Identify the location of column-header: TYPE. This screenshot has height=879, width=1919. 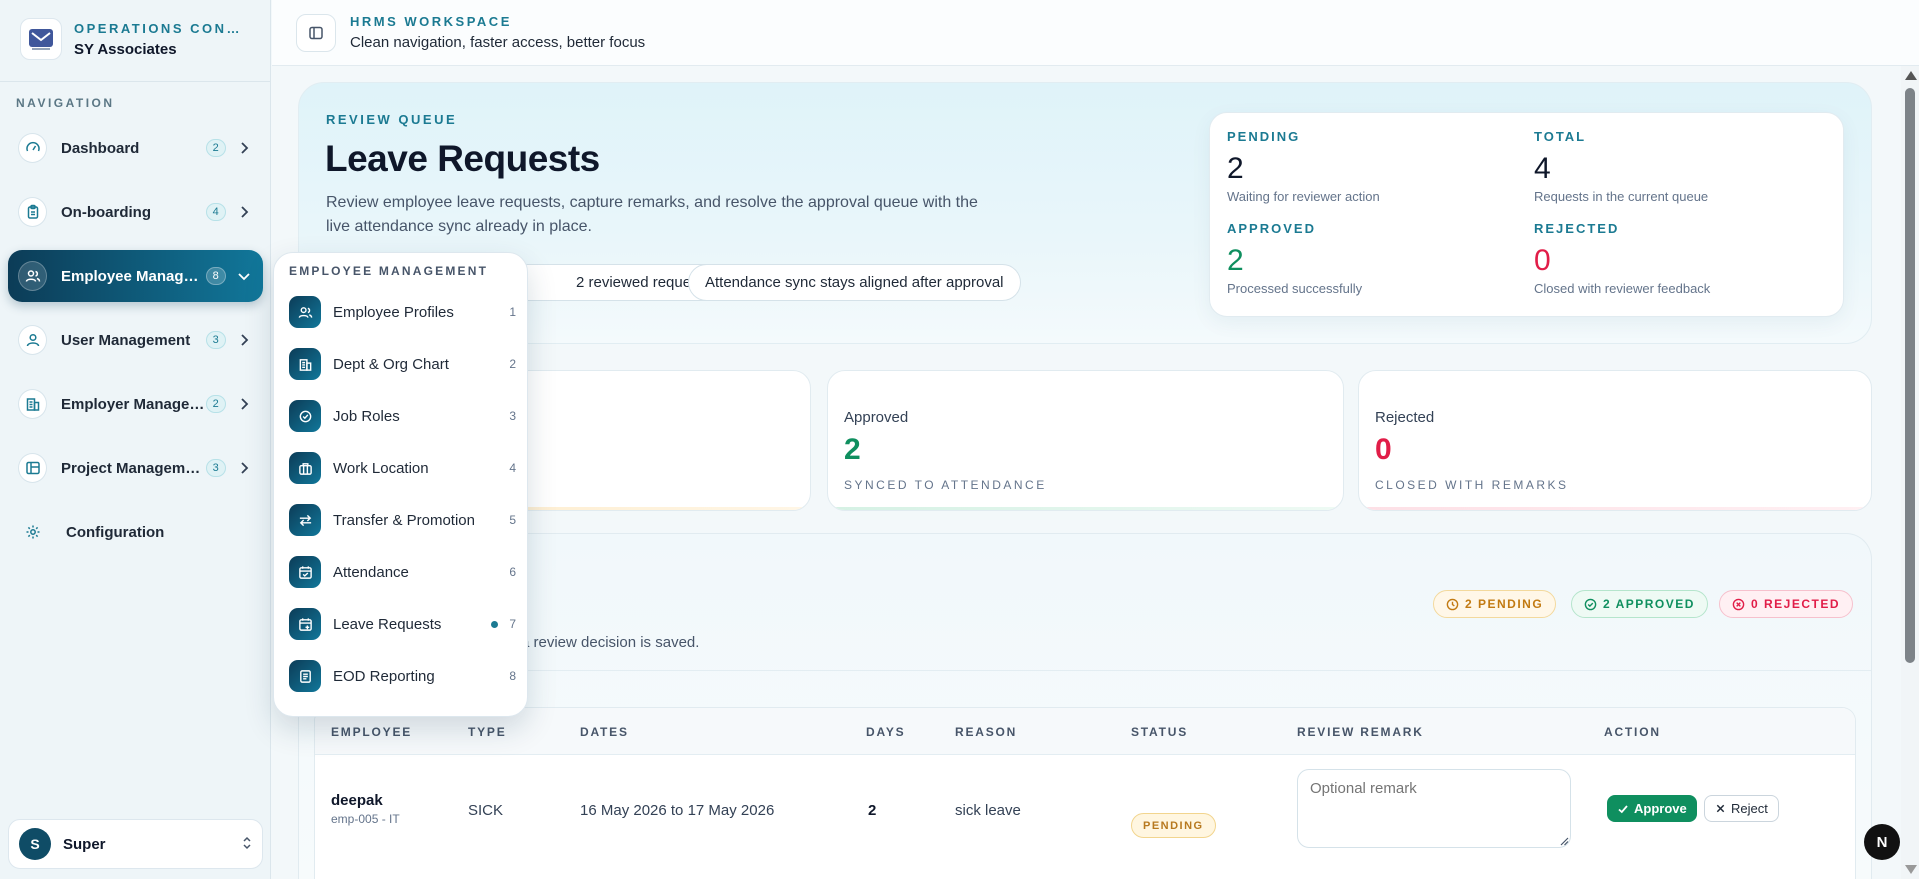
(487, 732).